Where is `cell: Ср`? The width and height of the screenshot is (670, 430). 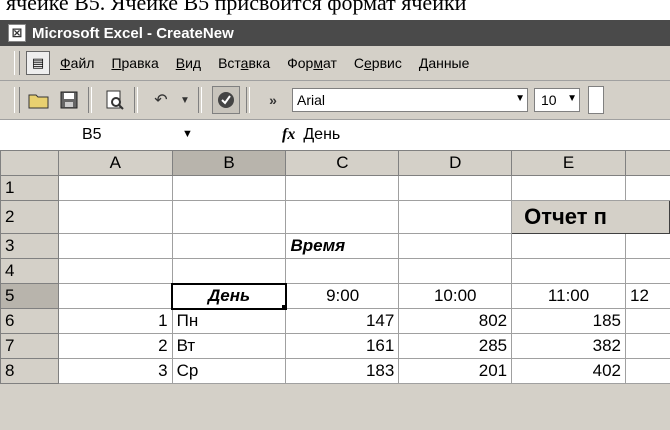
cell: Ср is located at coordinates (229, 371).